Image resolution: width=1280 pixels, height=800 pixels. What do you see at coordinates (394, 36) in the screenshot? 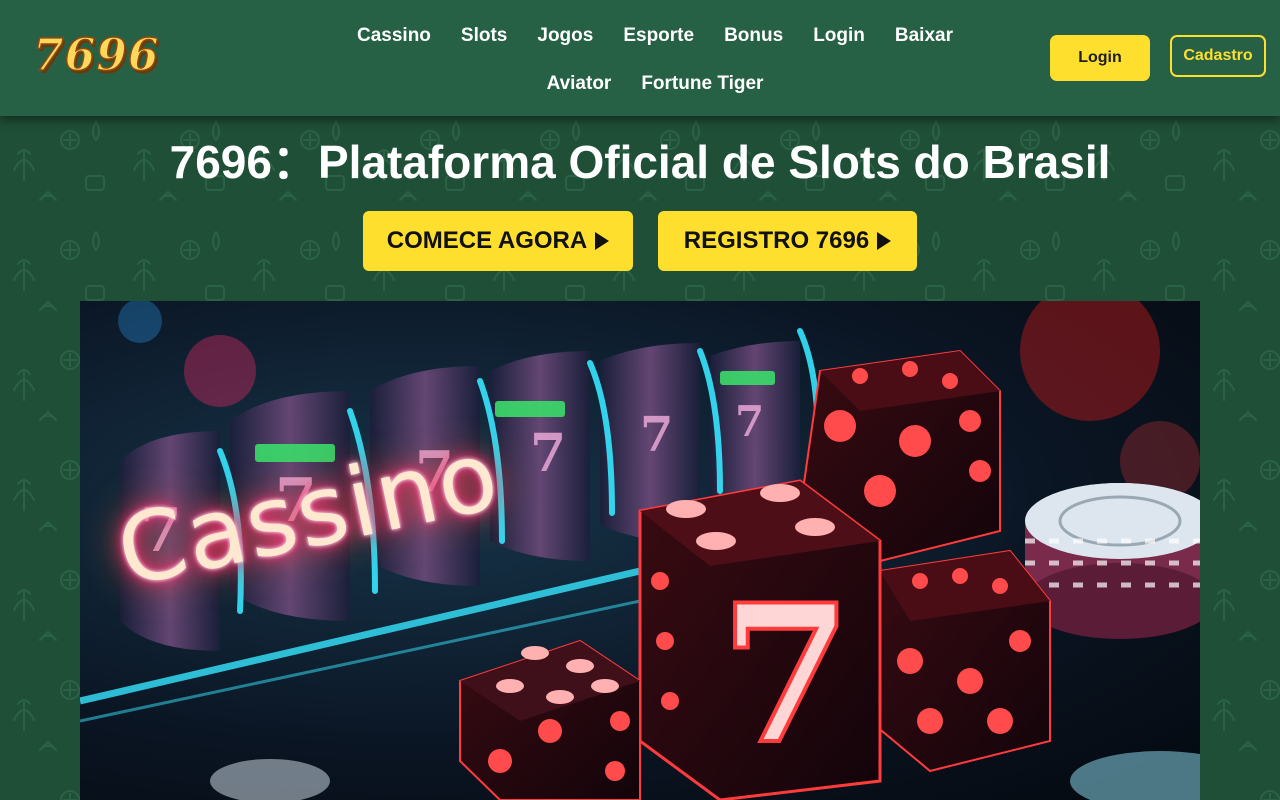
I see `nav-item-cassino: Cassino` at bounding box center [394, 36].